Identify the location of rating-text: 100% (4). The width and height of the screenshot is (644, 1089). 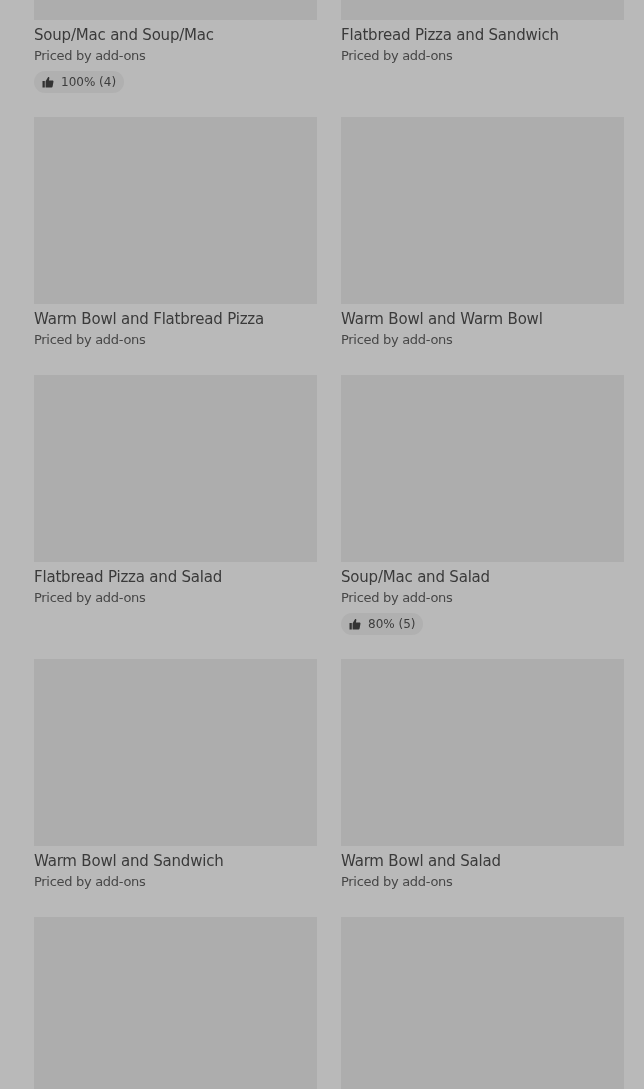
(89, 82).